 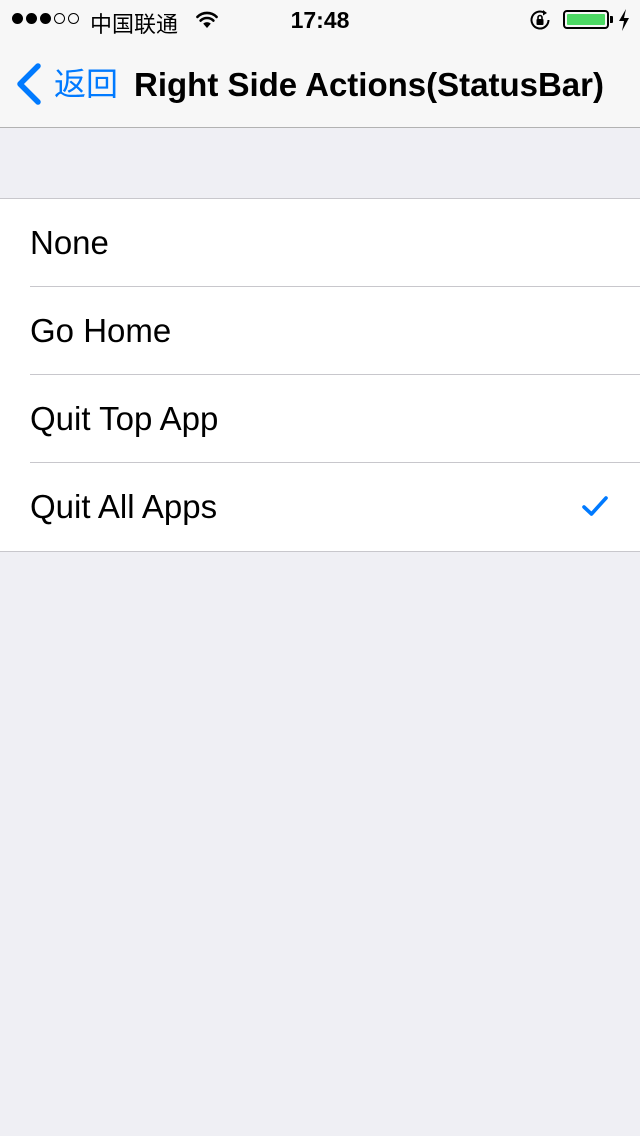 What do you see at coordinates (320, 243) in the screenshot?
I see `option-none: None` at bounding box center [320, 243].